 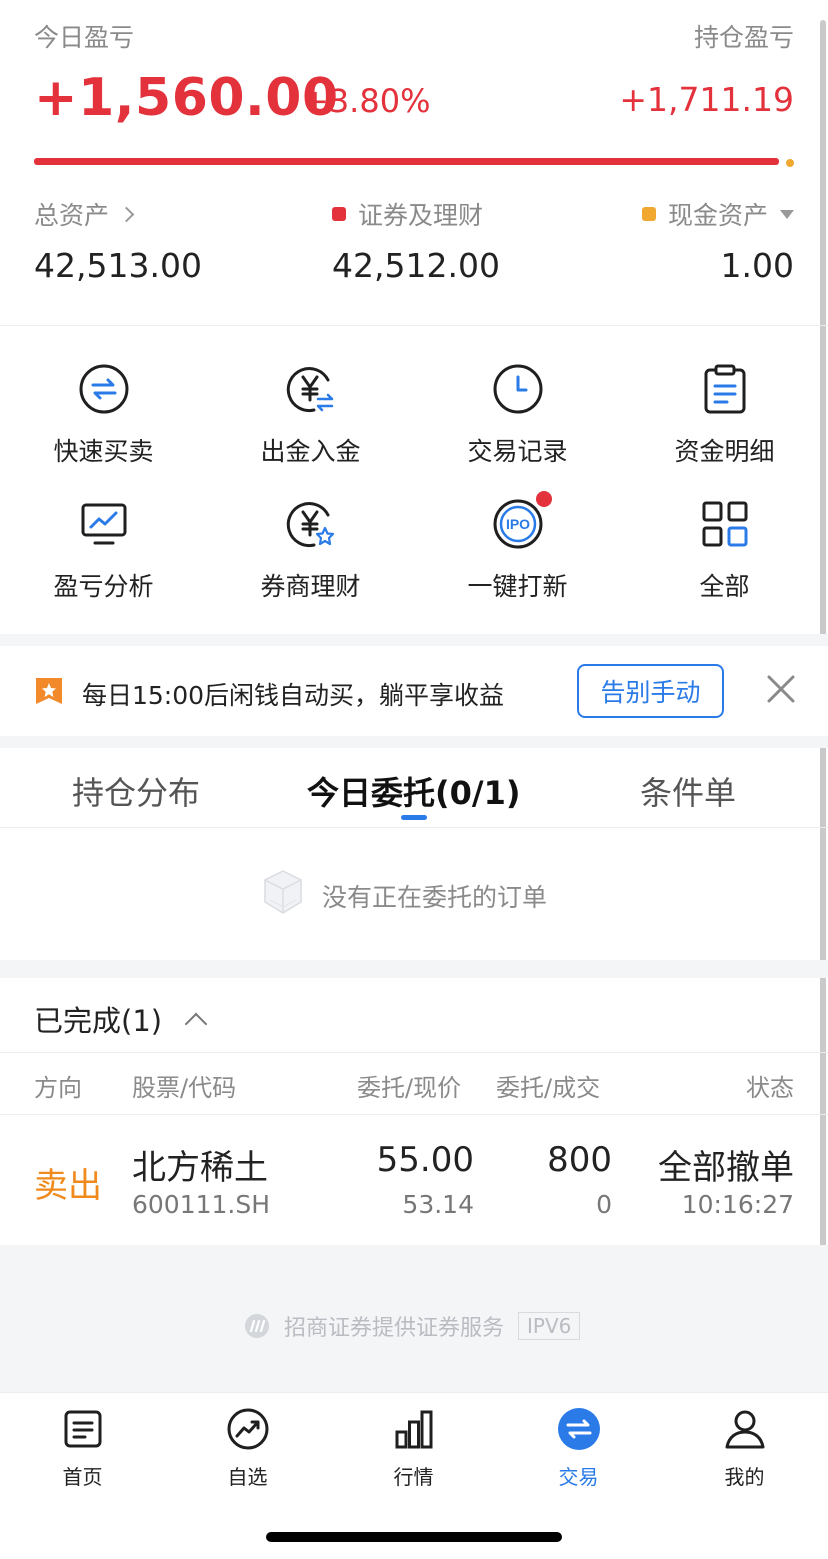 What do you see at coordinates (757, 265) in the screenshot?
I see `cash-value: 1.00` at bounding box center [757, 265].